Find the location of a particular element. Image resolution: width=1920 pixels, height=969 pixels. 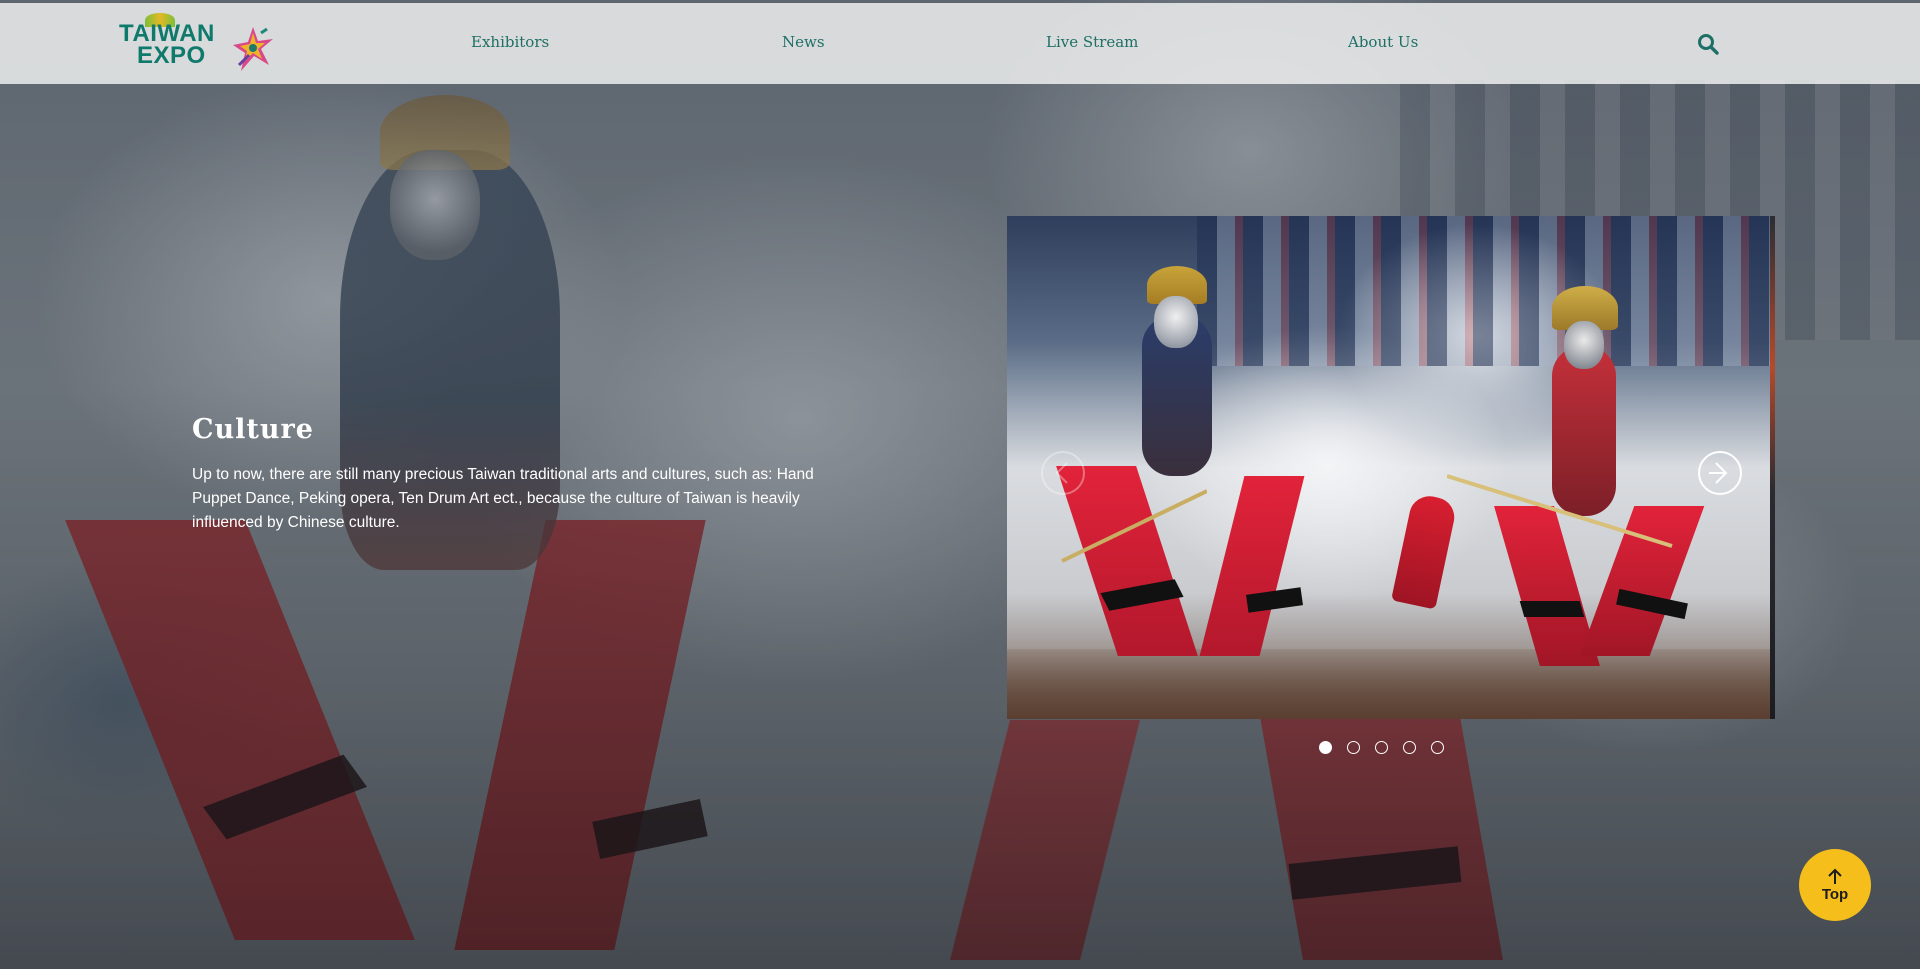

carousel-pagination is located at coordinates (1381, 747).